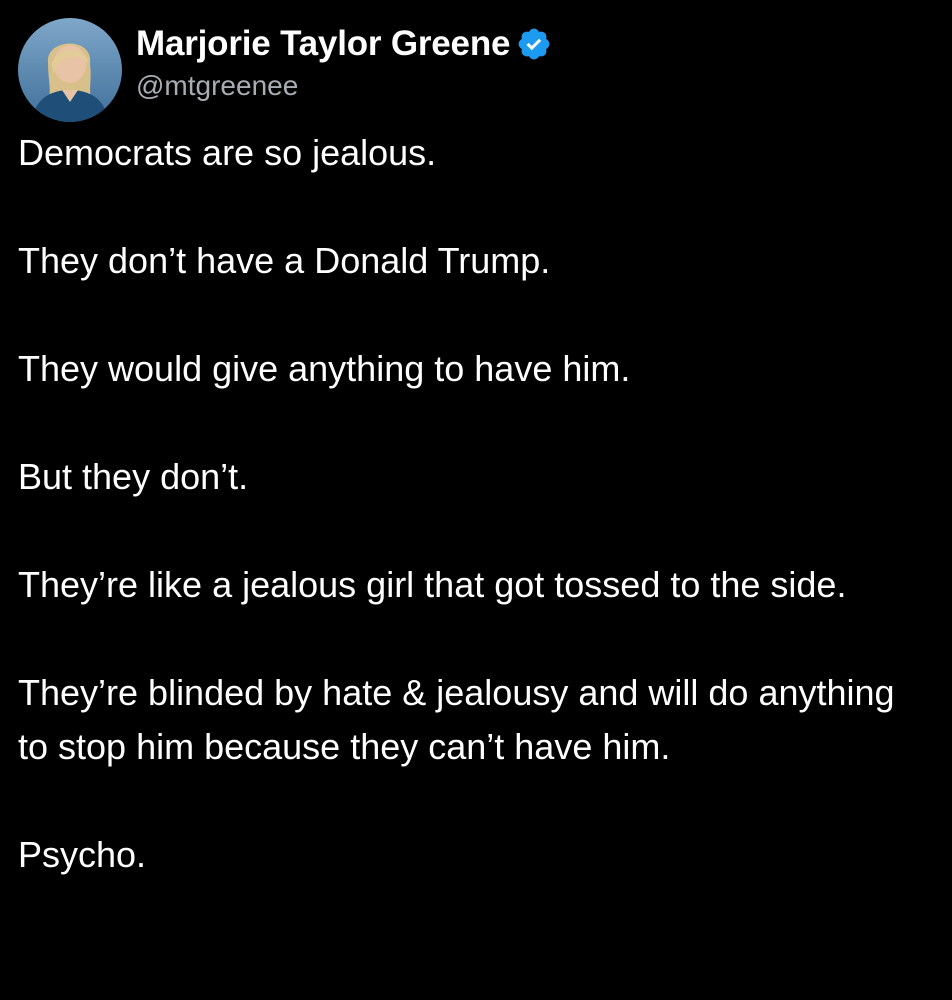 The height and width of the screenshot is (1000, 952). Describe the element at coordinates (284, 260) in the screenshot. I see `tweet-paragraph: They don’t have a Donald Trump.` at that location.